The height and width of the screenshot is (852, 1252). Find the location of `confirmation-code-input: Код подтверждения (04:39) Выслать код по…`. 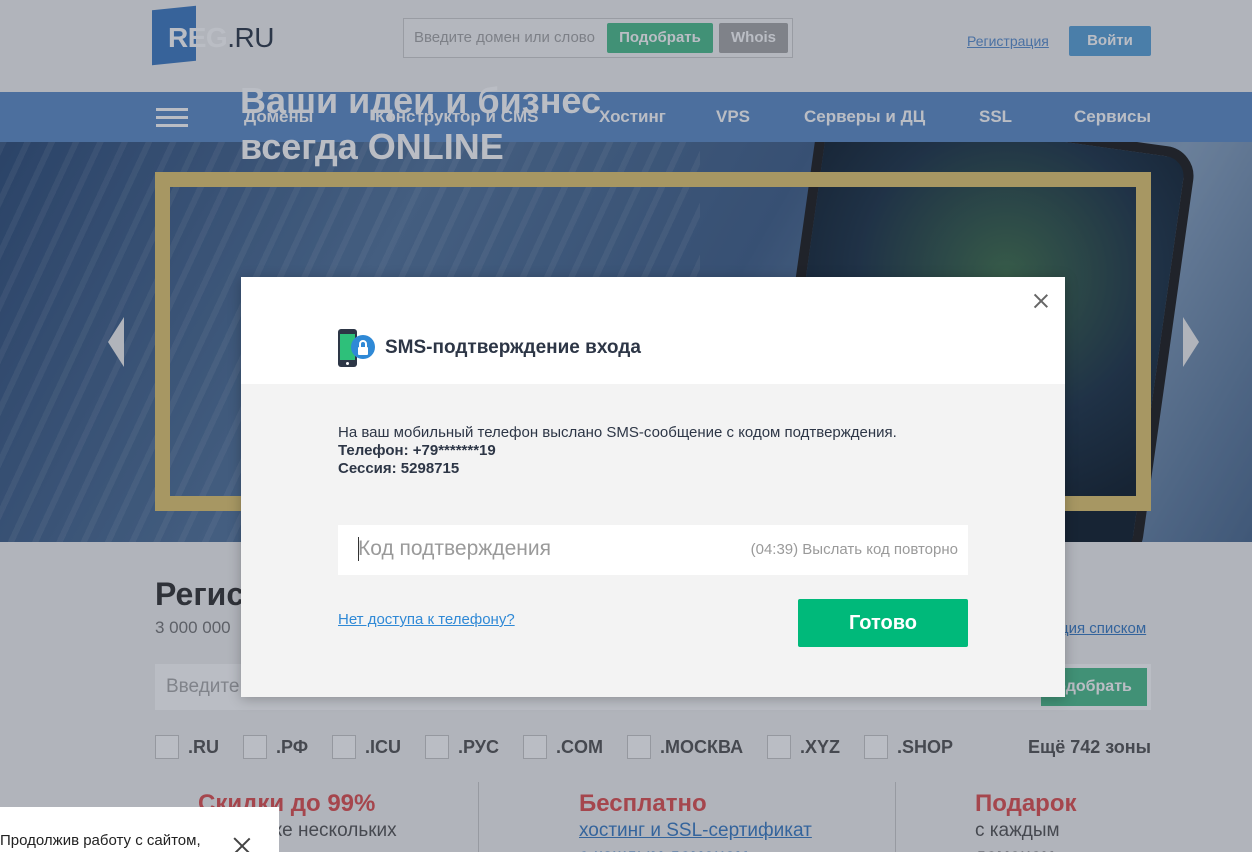

confirmation-code-input: Код подтверждения (04:39) Выслать код по… is located at coordinates (653, 550).